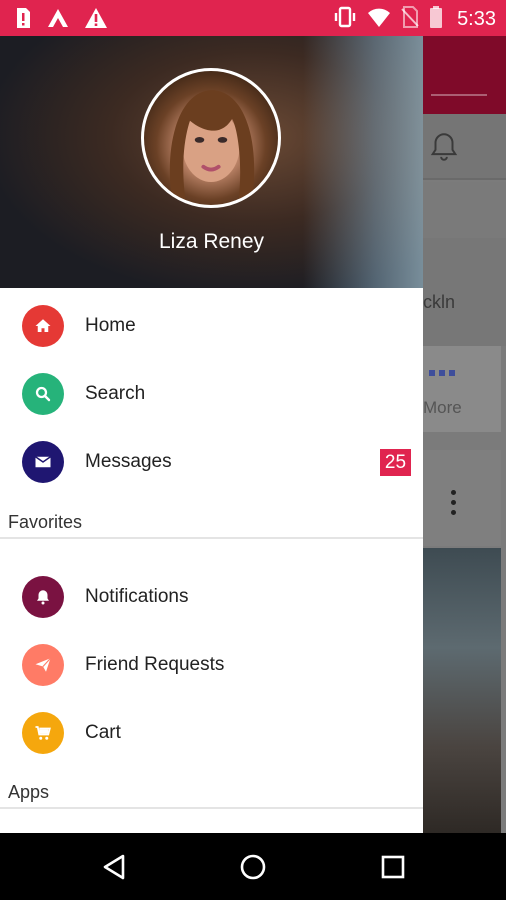 Image resolution: width=506 pixels, height=900 pixels. I want to click on system-nav-bar, so click(253, 866).